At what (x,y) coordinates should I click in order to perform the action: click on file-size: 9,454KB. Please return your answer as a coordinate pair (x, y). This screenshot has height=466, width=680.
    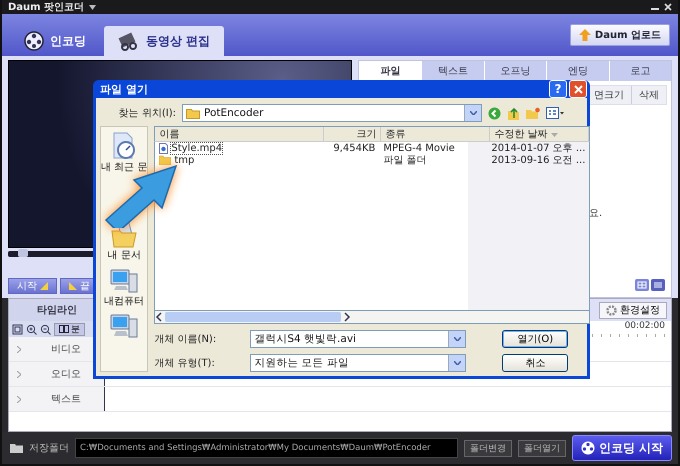
    Looking at the image, I should click on (354, 148).